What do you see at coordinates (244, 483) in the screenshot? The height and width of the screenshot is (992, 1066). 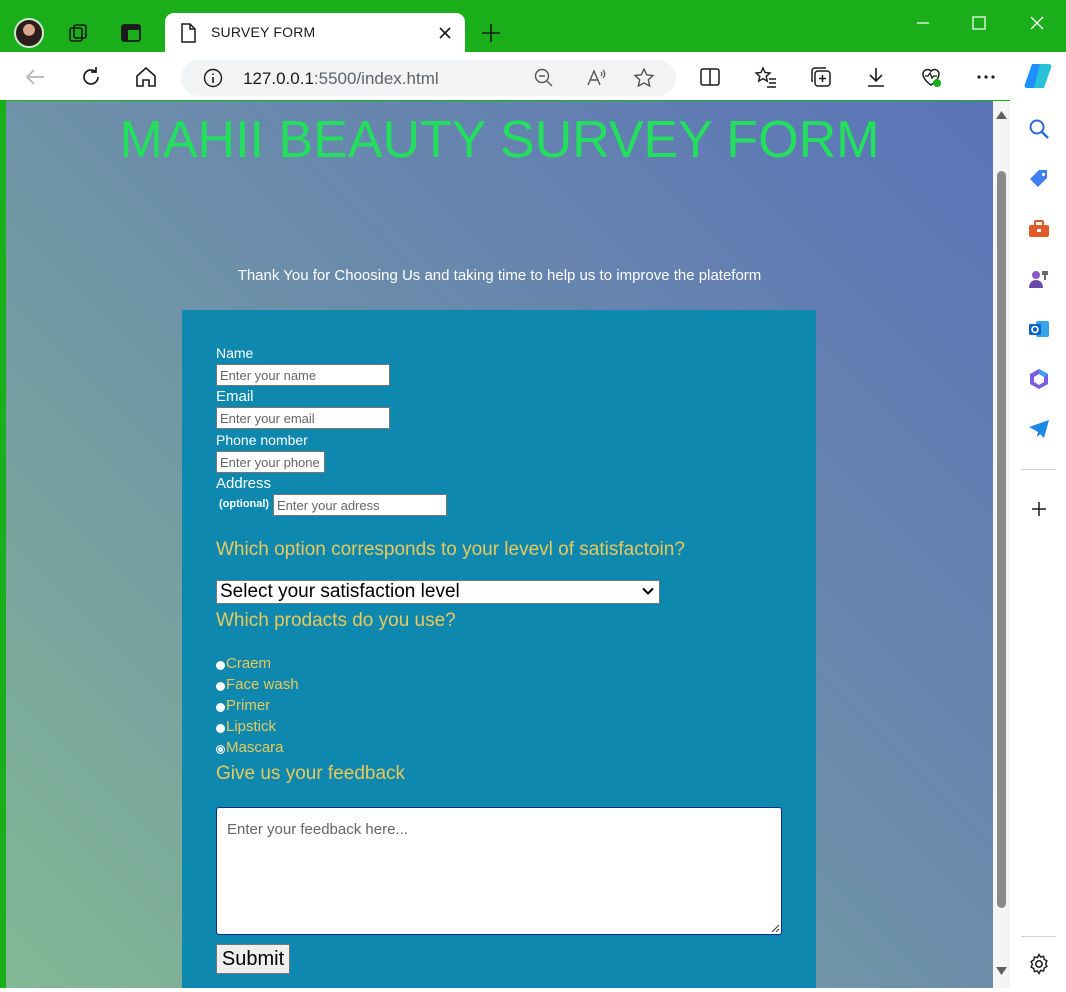 I see `address-label: Address` at bounding box center [244, 483].